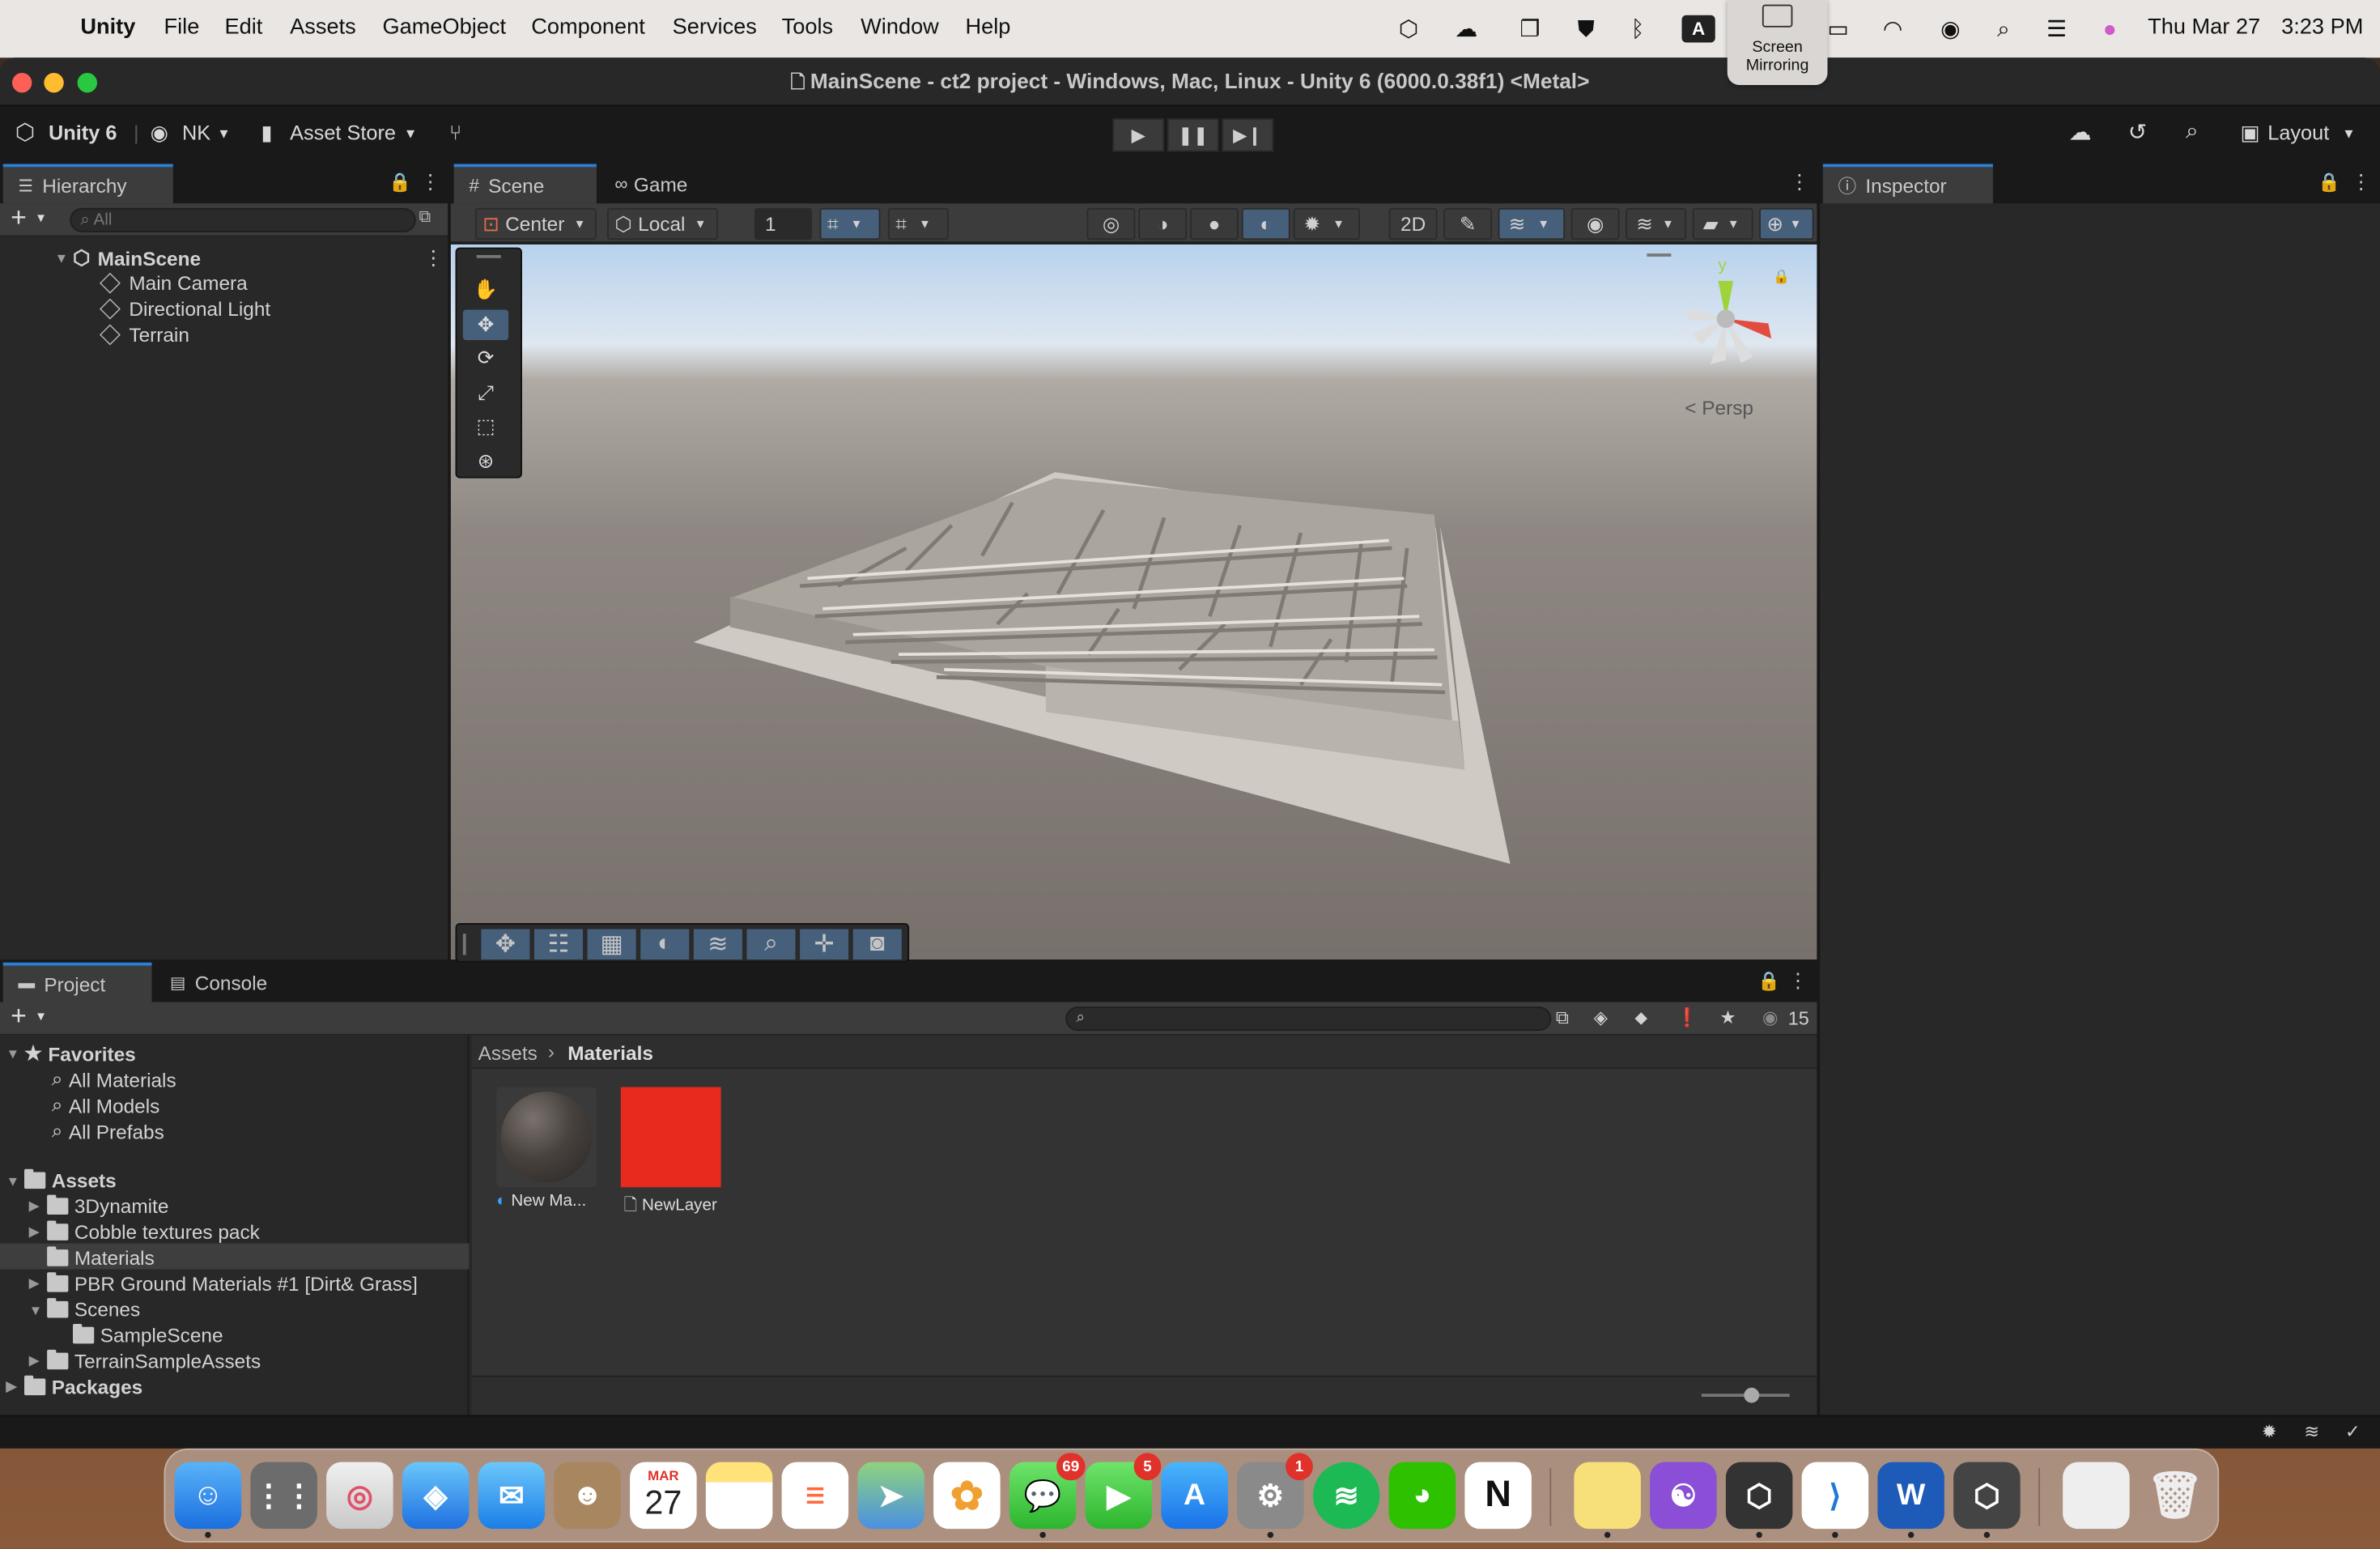 This screenshot has height=1549, width=2380. Describe the element at coordinates (25, 132) in the screenshot. I see `unity-logo-icon: ⬡` at that location.